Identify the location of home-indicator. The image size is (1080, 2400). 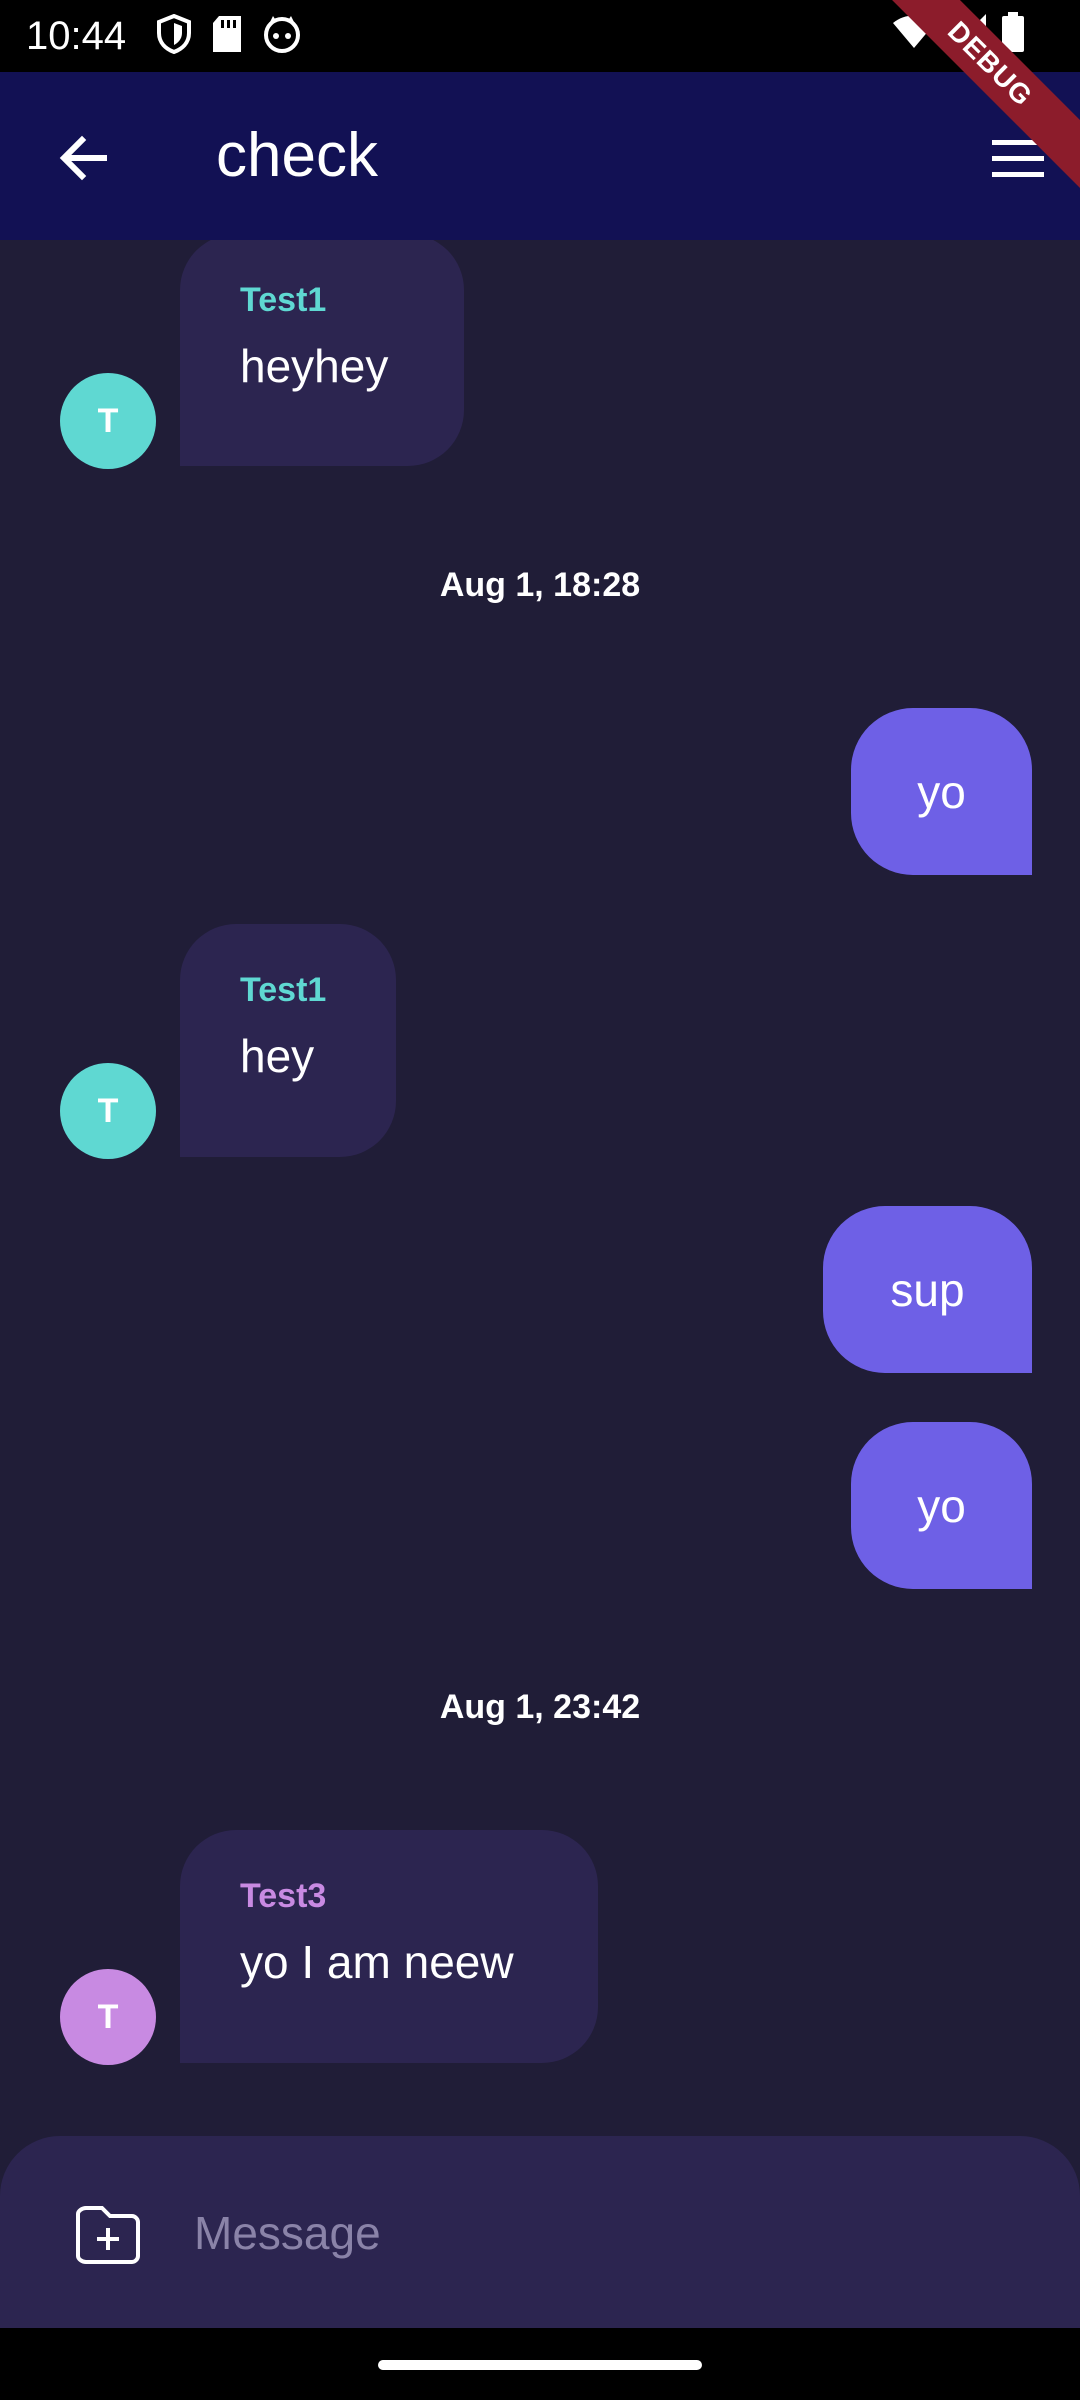
(540, 2365).